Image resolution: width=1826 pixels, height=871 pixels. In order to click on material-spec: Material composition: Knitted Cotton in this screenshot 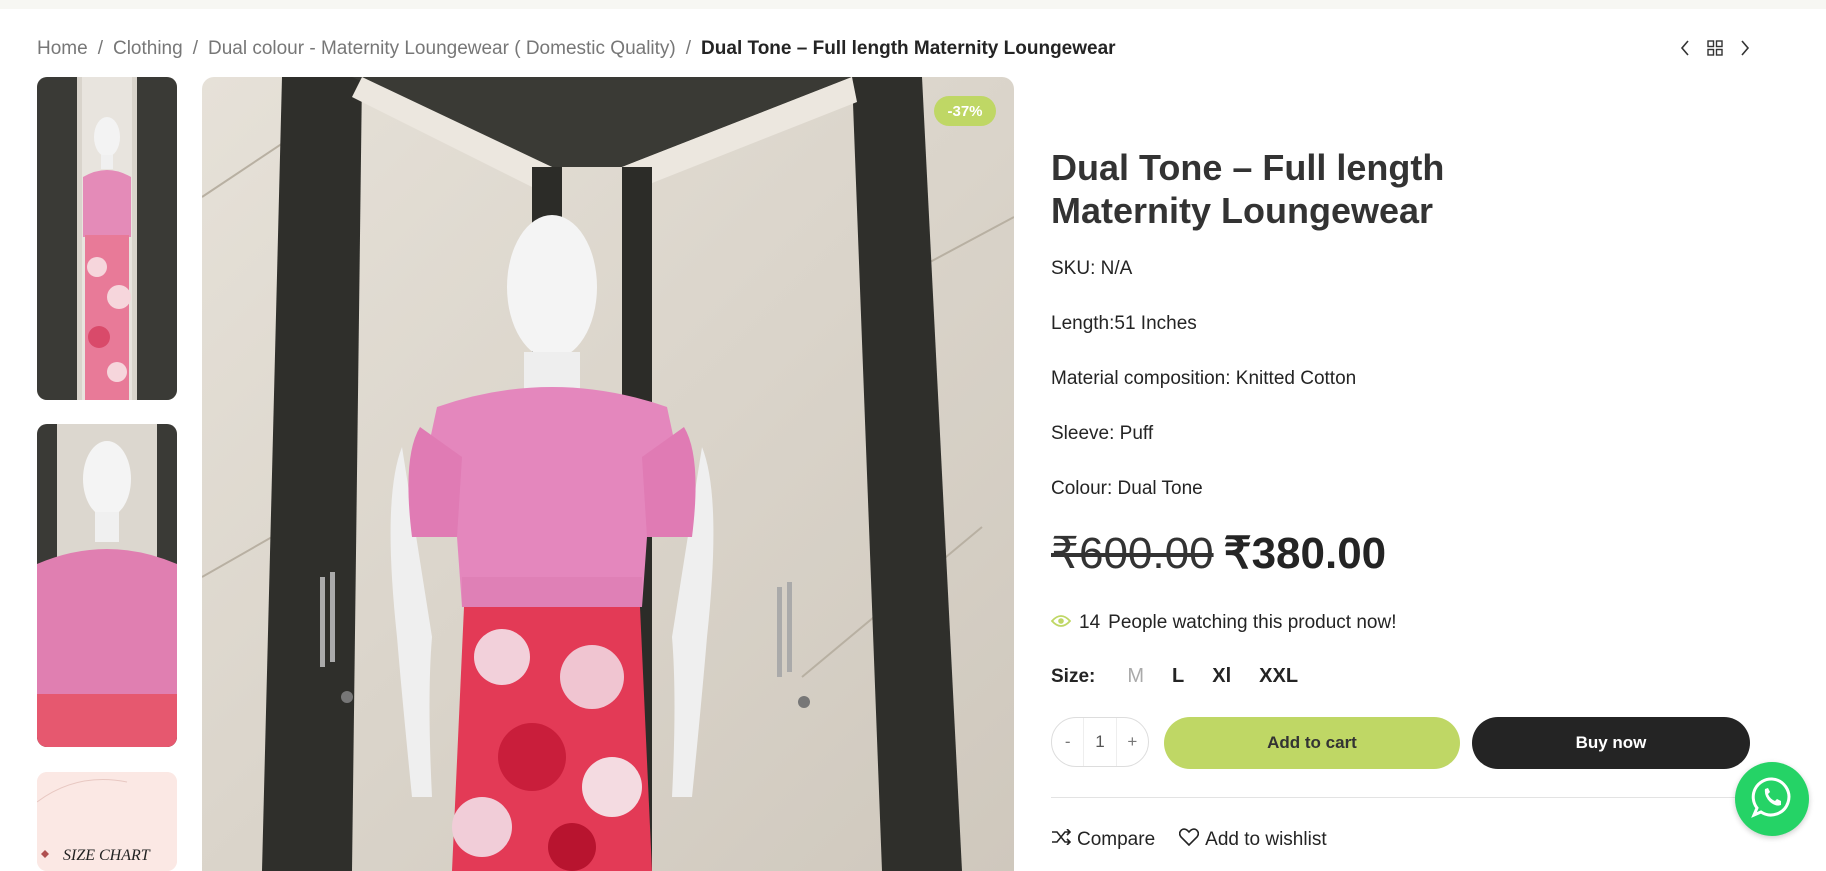, I will do `click(1204, 378)`.